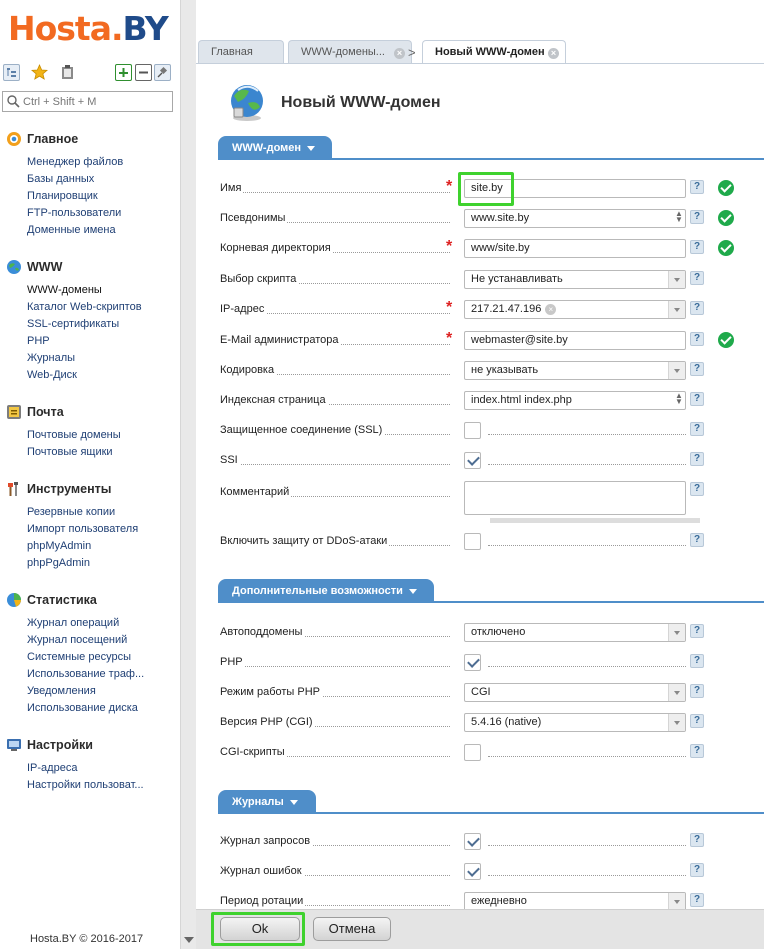  I want to click on sidebar-section-header: Почта, so click(90, 412).